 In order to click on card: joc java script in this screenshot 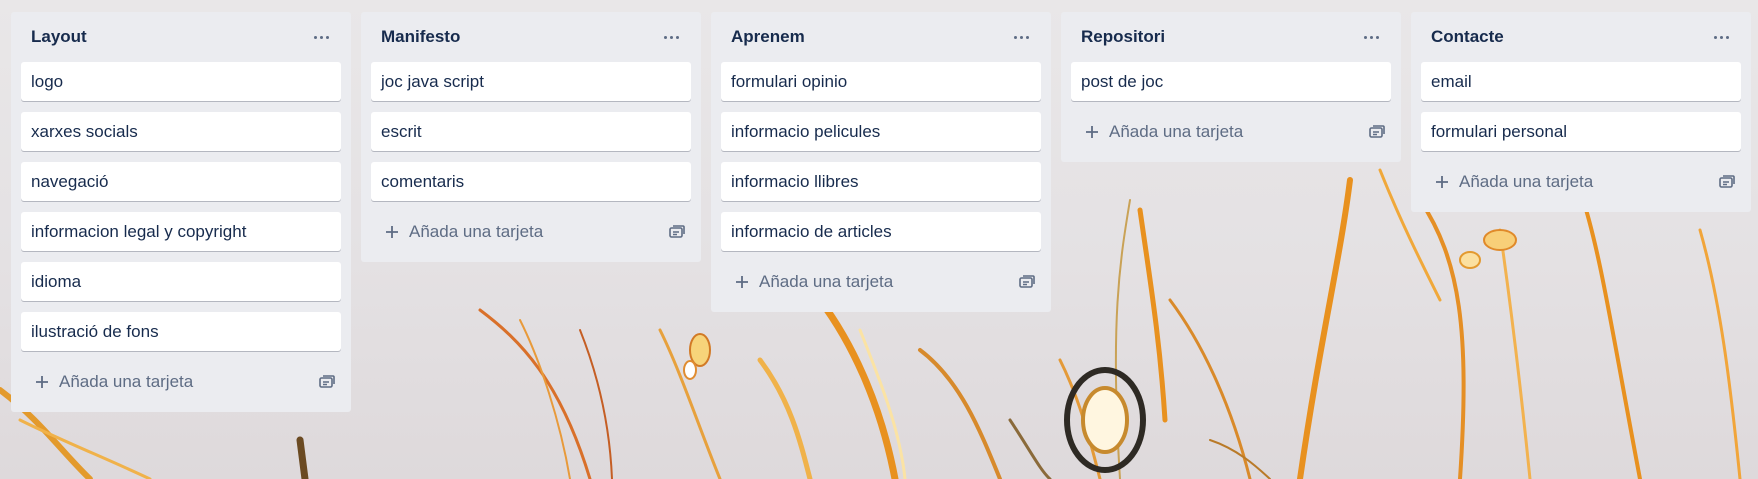, I will do `click(531, 81)`.